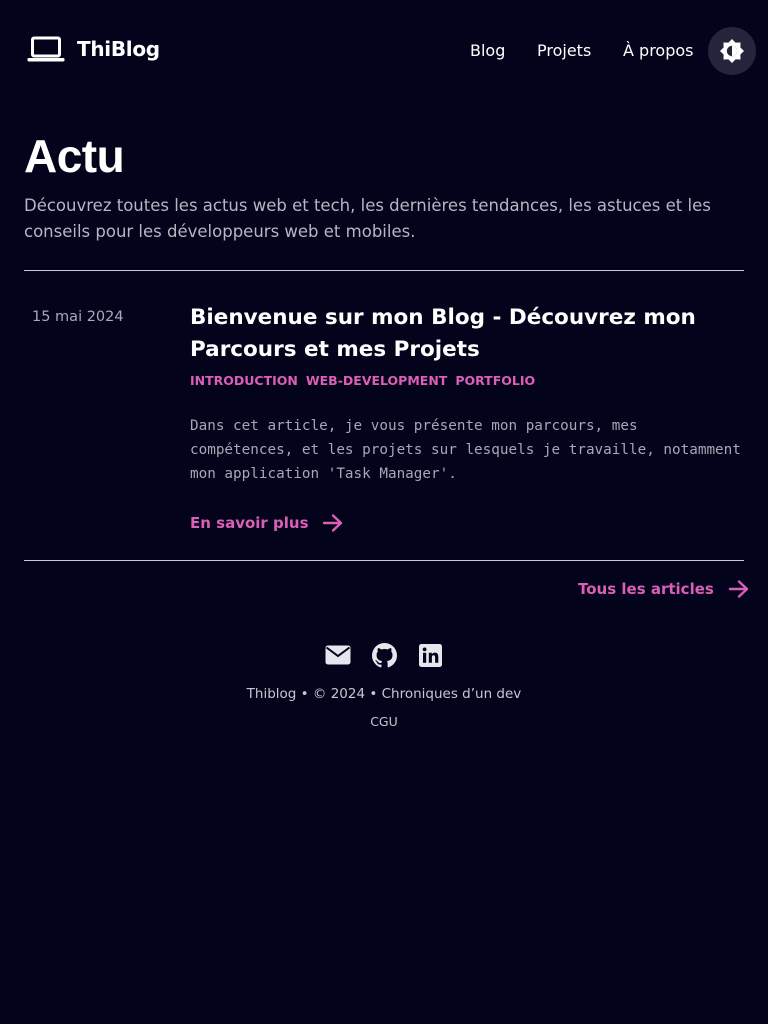 Image resolution: width=768 pixels, height=1024 pixels. I want to click on theme-toggle-button, so click(732, 51).